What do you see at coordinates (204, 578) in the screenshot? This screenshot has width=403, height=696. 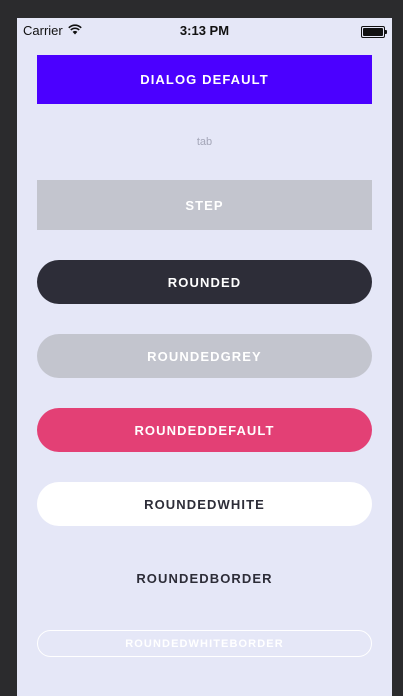 I see `rounded-border-button: ROUNDEDBORDER` at bounding box center [204, 578].